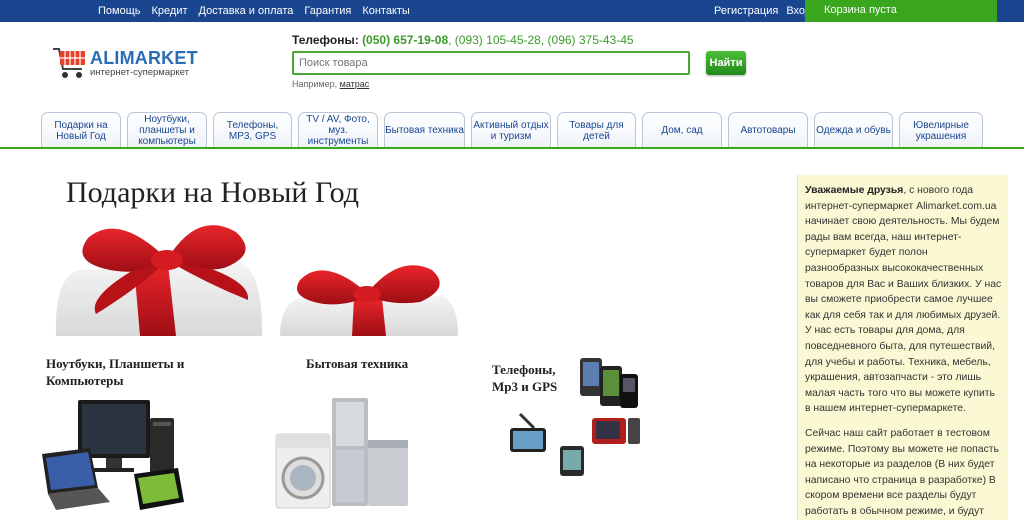  What do you see at coordinates (491, 63) in the screenshot?
I see `search-input` at bounding box center [491, 63].